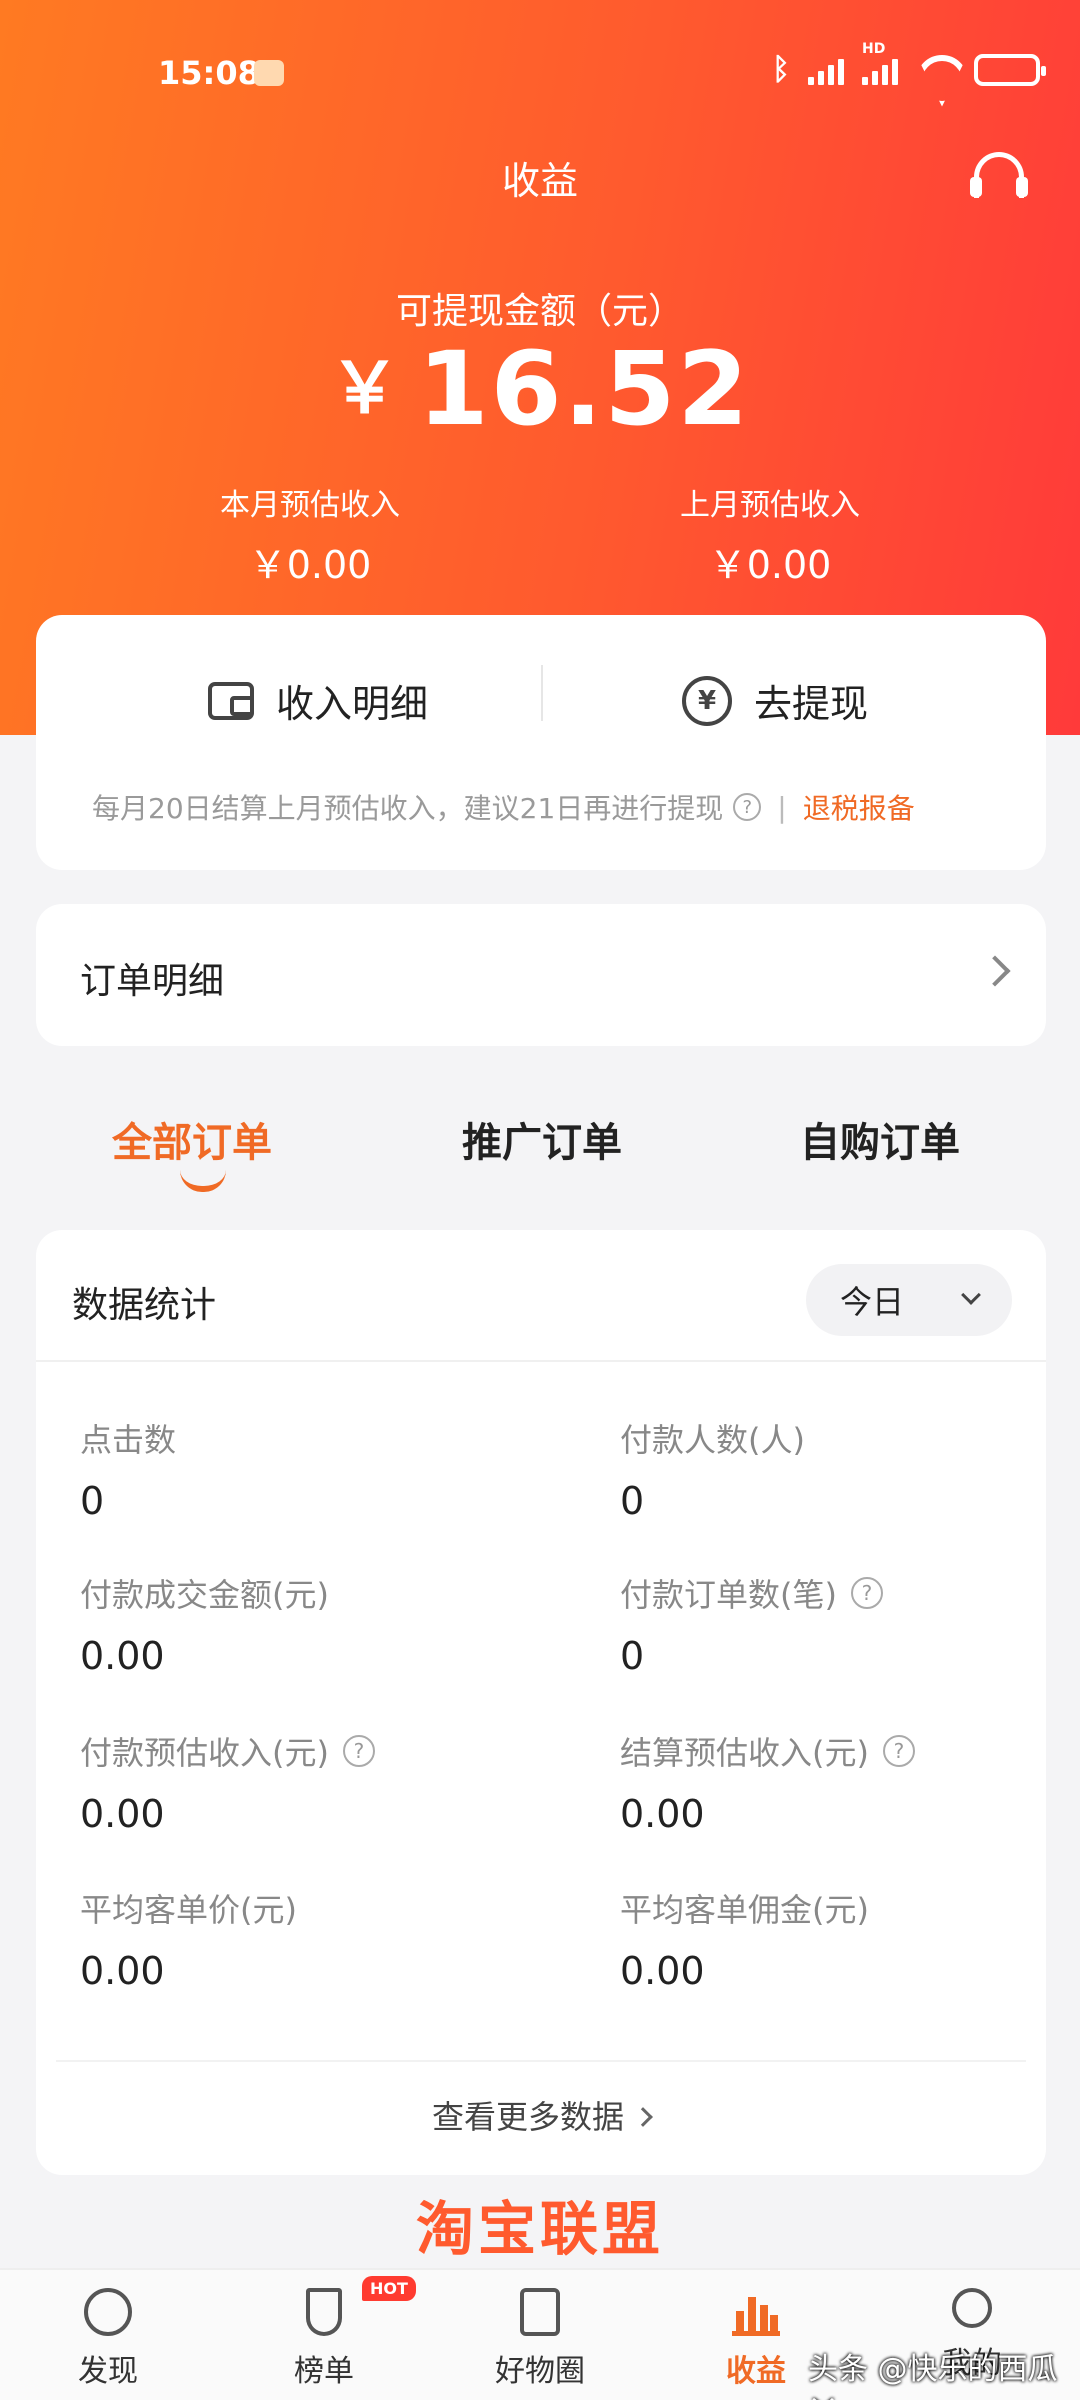 The width and height of the screenshot is (1080, 2400). I want to click on signal-icon, so click(826, 70).